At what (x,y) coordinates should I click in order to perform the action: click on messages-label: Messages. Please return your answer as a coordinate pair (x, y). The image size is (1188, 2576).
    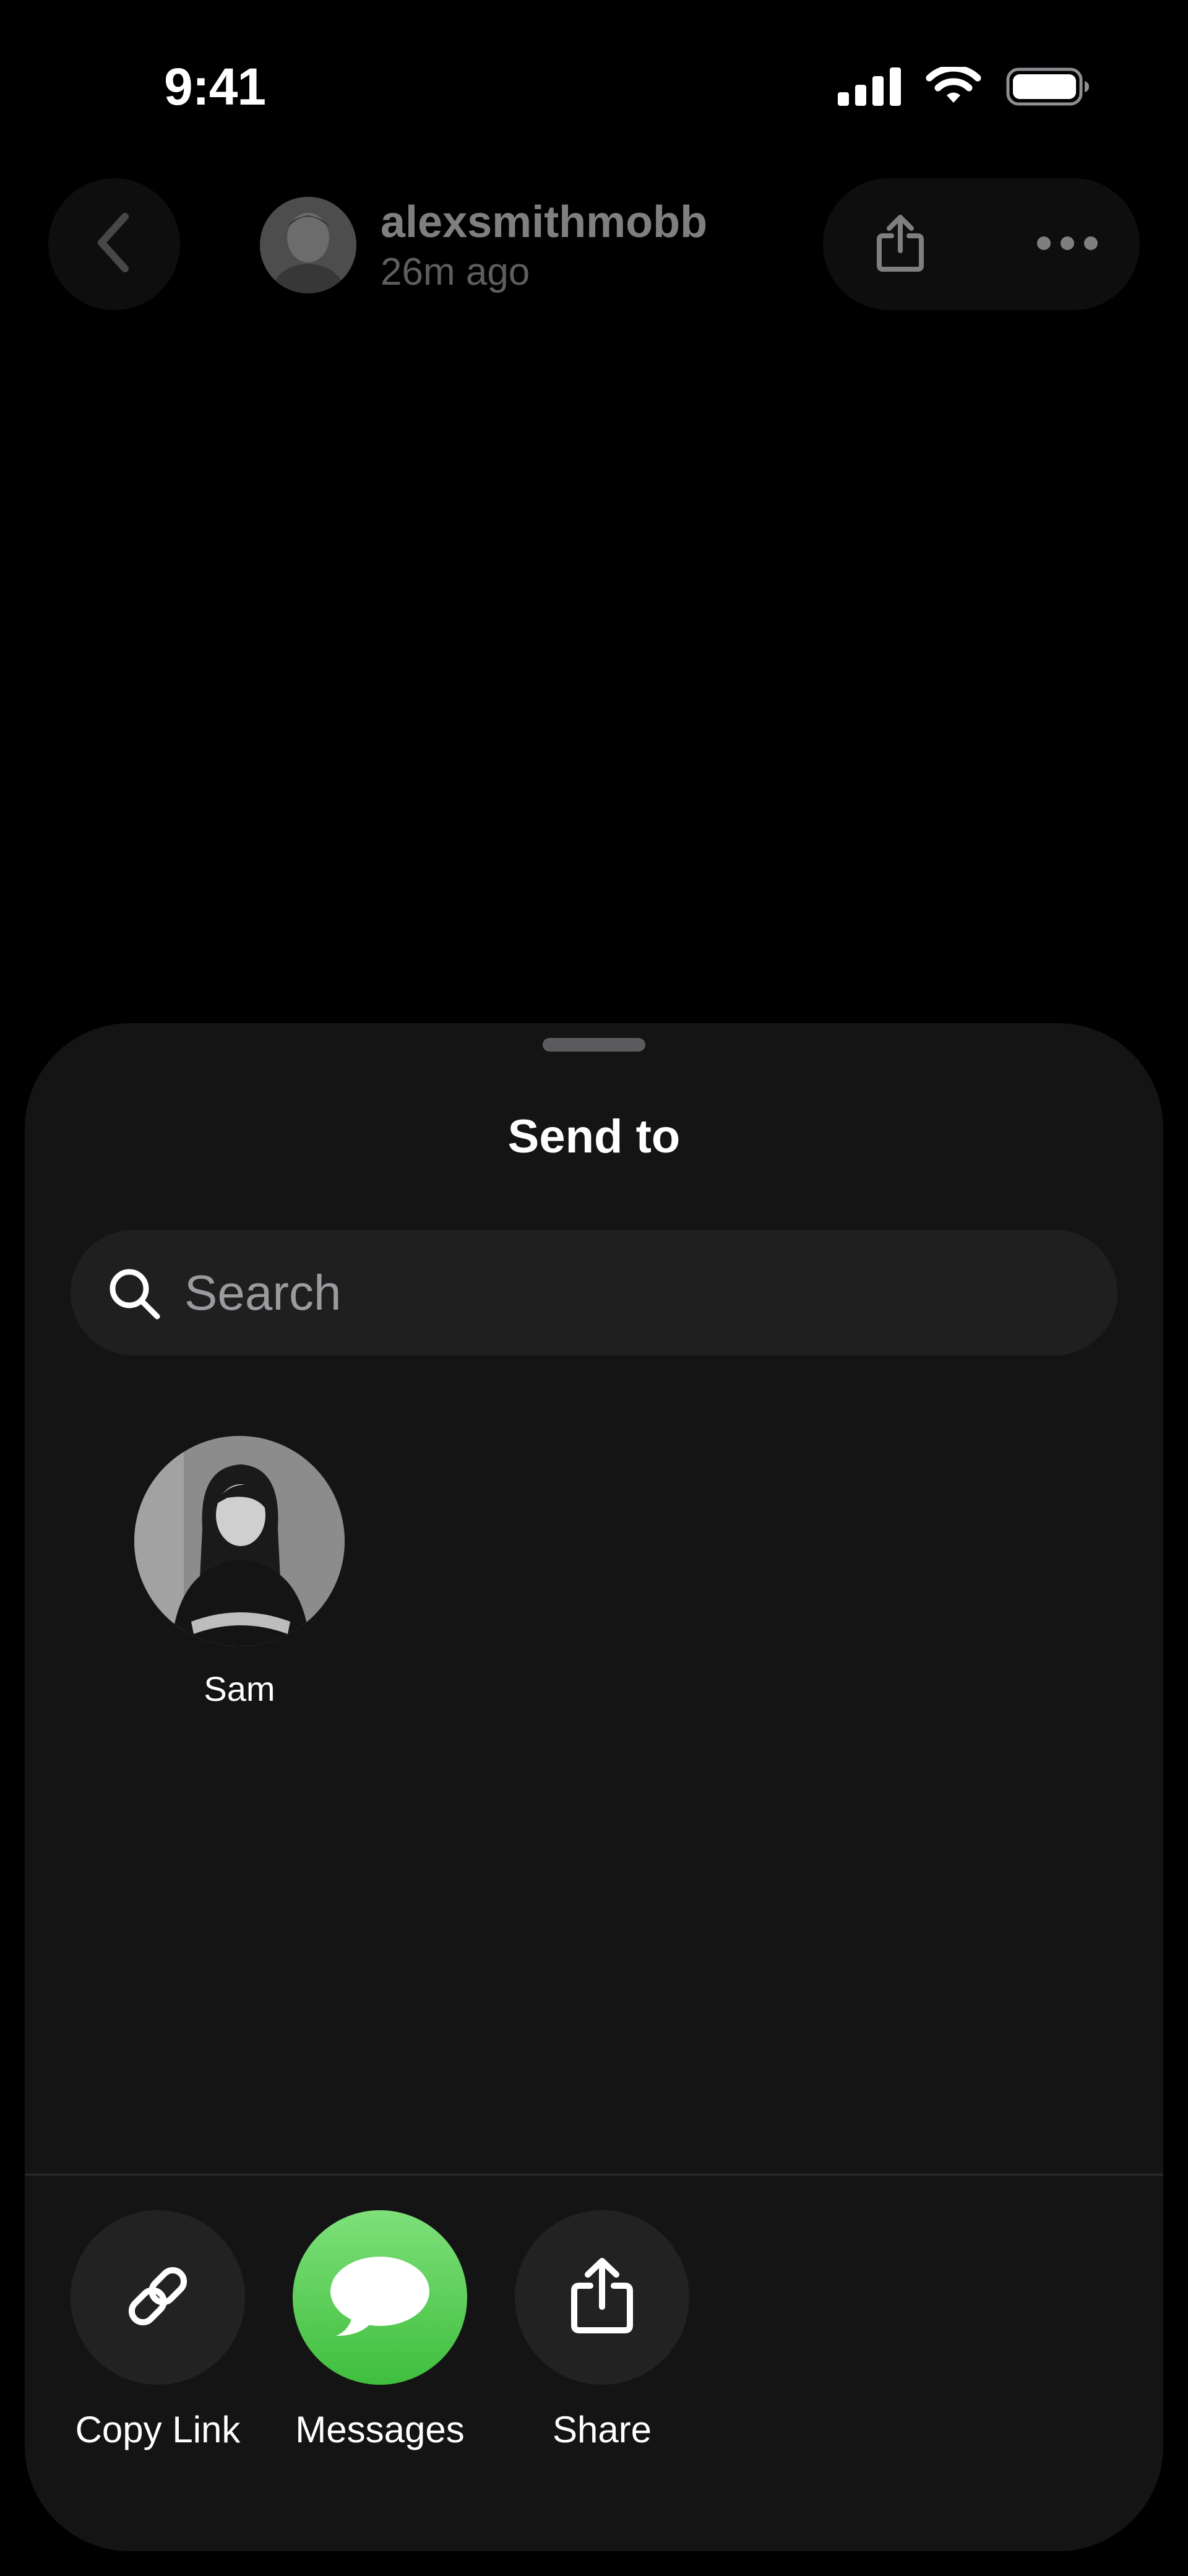
    Looking at the image, I should click on (380, 2429).